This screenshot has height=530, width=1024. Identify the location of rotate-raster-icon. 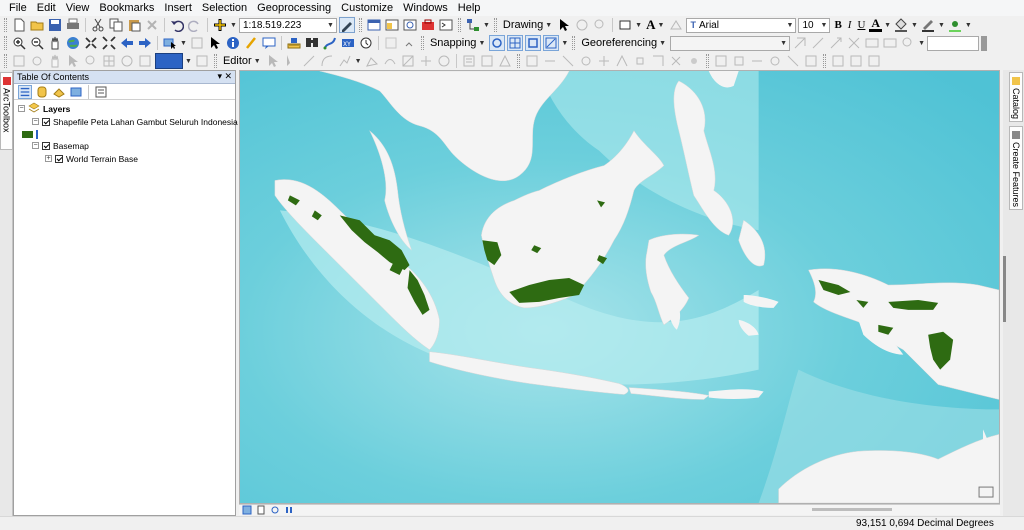
(800, 43).